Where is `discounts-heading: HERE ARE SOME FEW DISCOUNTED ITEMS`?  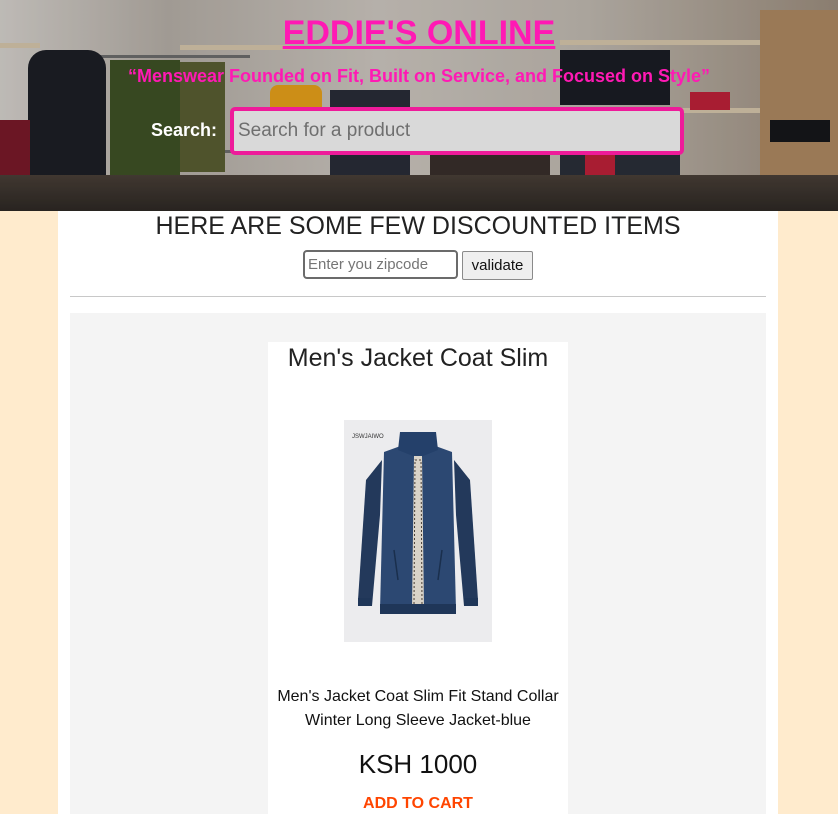
discounts-heading: HERE ARE SOME FEW DISCOUNTED ITEMS is located at coordinates (418, 226).